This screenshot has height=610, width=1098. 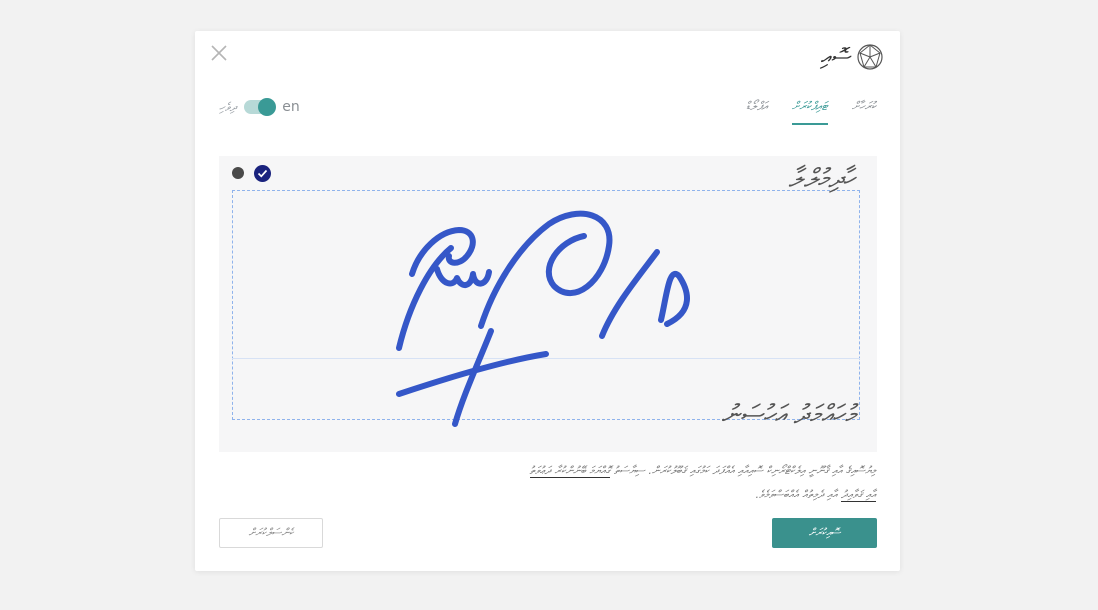 I want to click on modal-title: ސޮއި, so click(x=835, y=57).